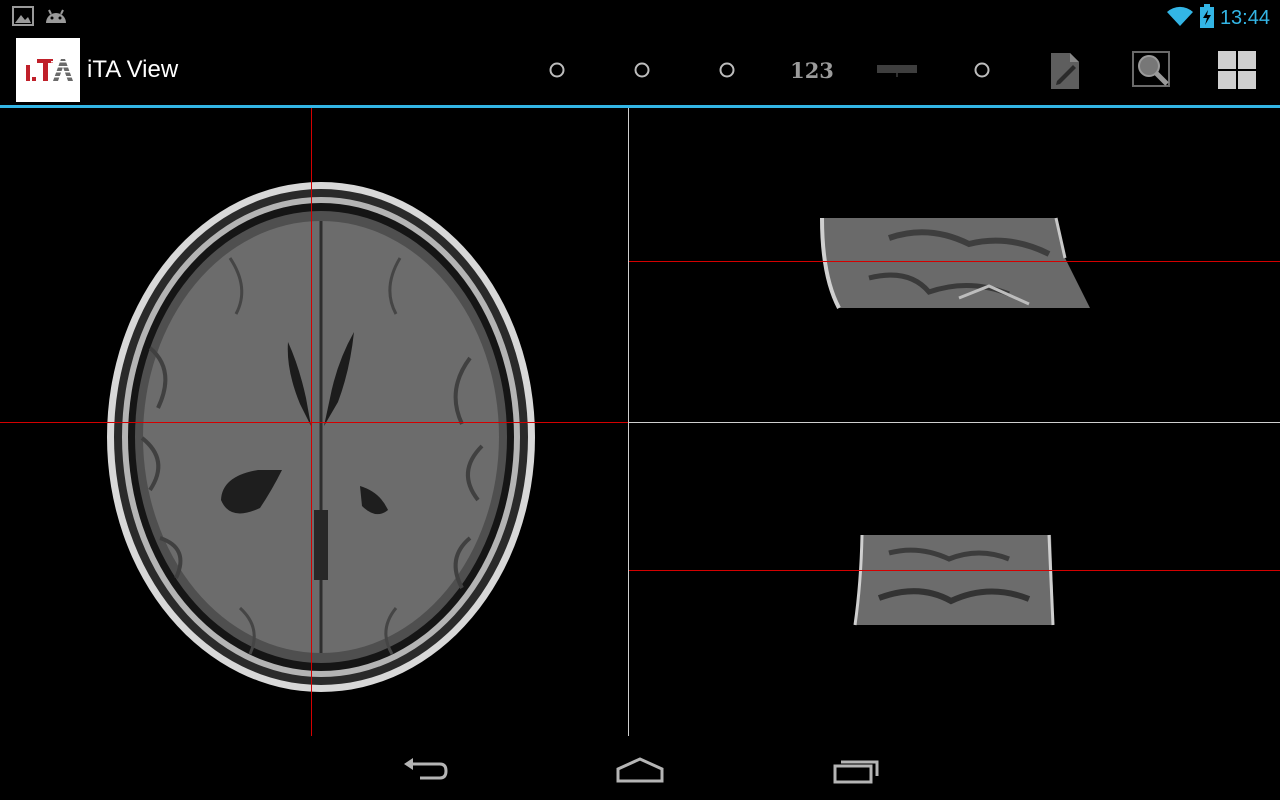 The width and height of the screenshot is (1280, 800). What do you see at coordinates (40, 18) in the screenshot?
I see `notification-area` at bounding box center [40, 18].